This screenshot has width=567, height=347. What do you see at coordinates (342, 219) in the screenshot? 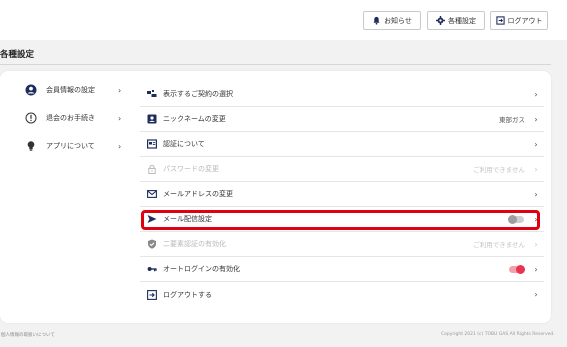
I see `menu-row-mail-delivery: メール配信設定 ›` at bounding box center [342, 219].